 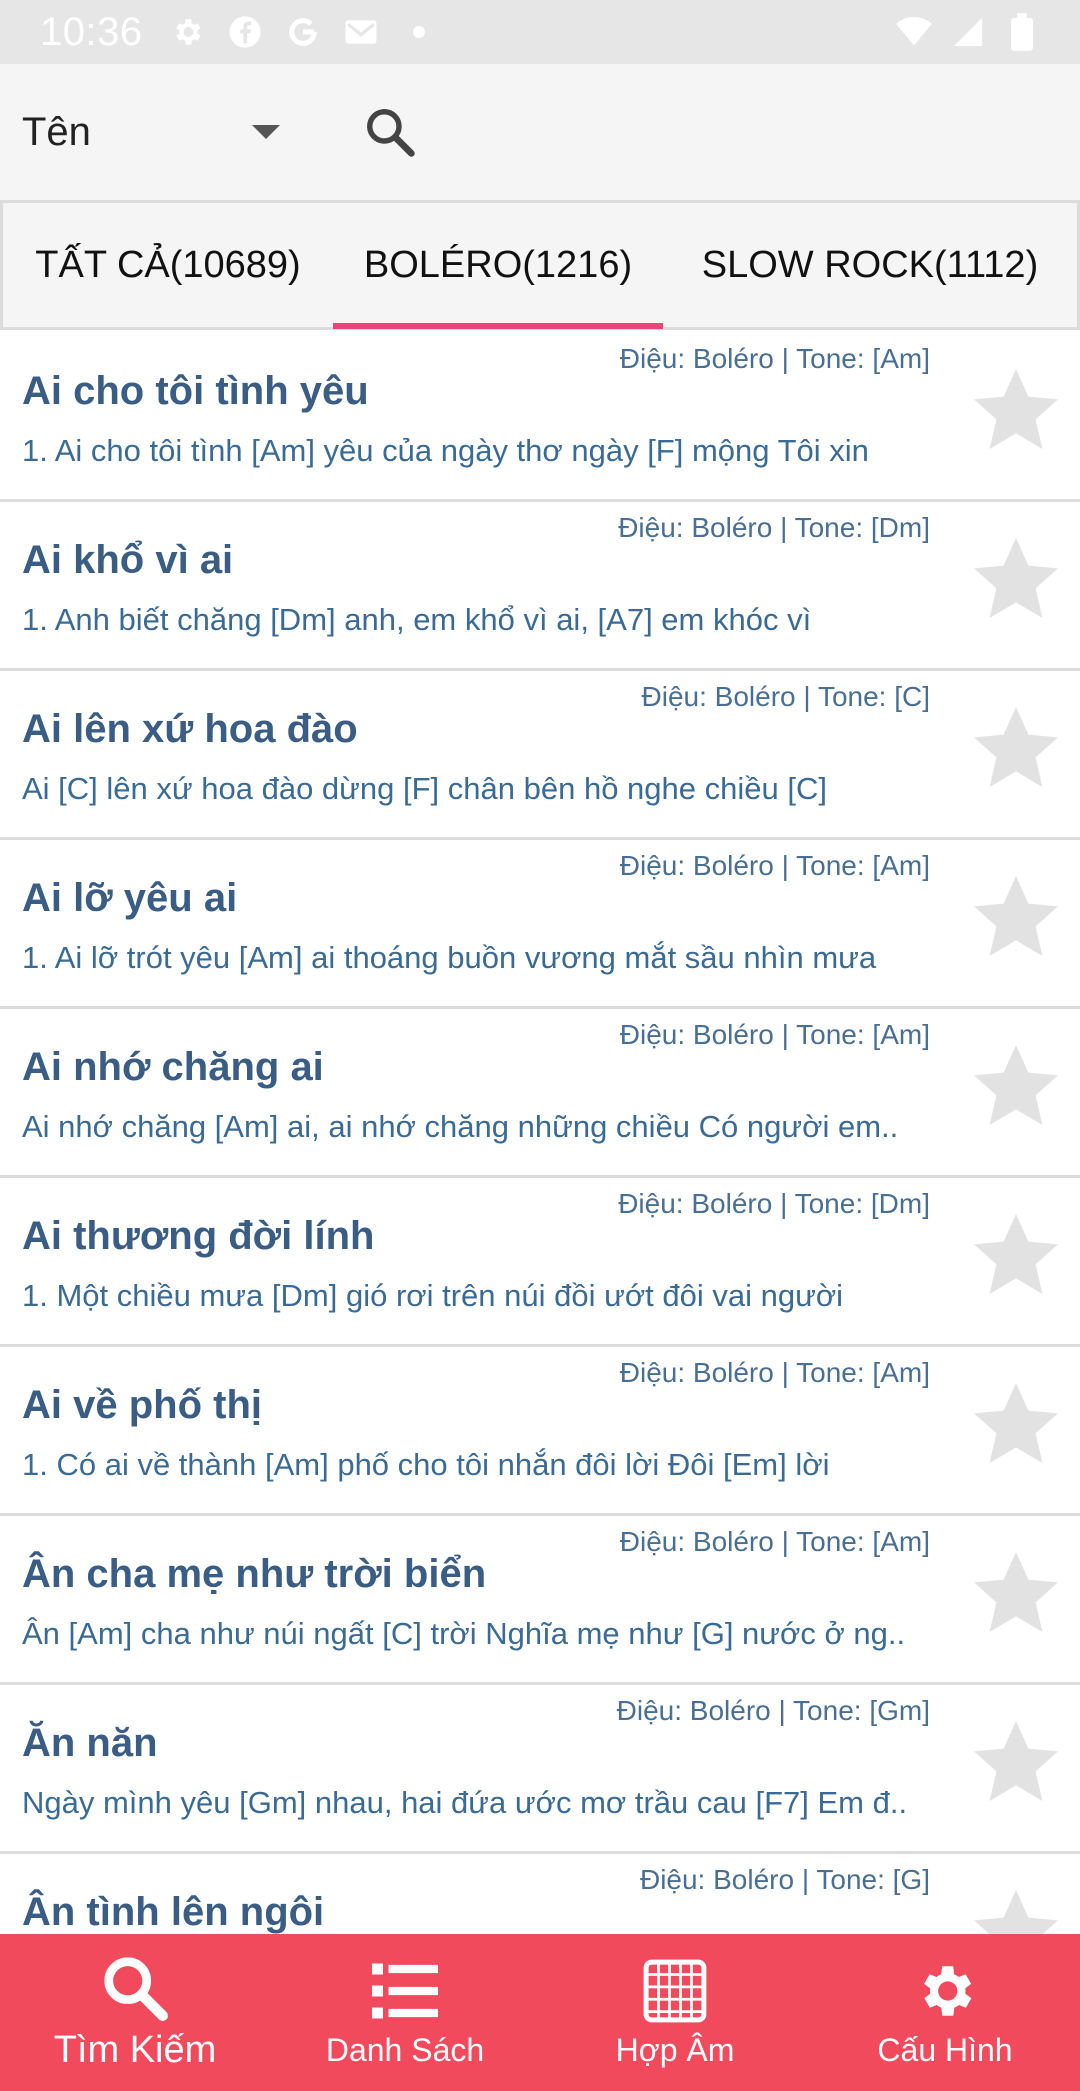 I want to click on dot-icon, so click(x=419, y=32).